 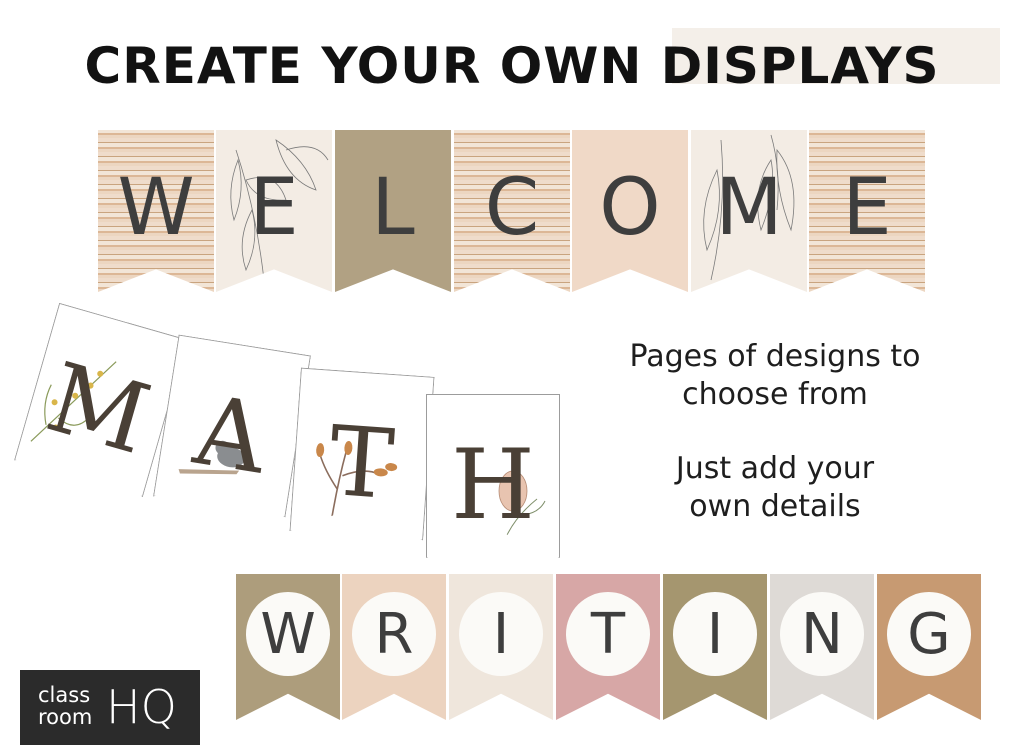 What do you see at coordinates (822, 634) in the screenshot?
I see `writing-letter: N` at bounding box center [822, 634].